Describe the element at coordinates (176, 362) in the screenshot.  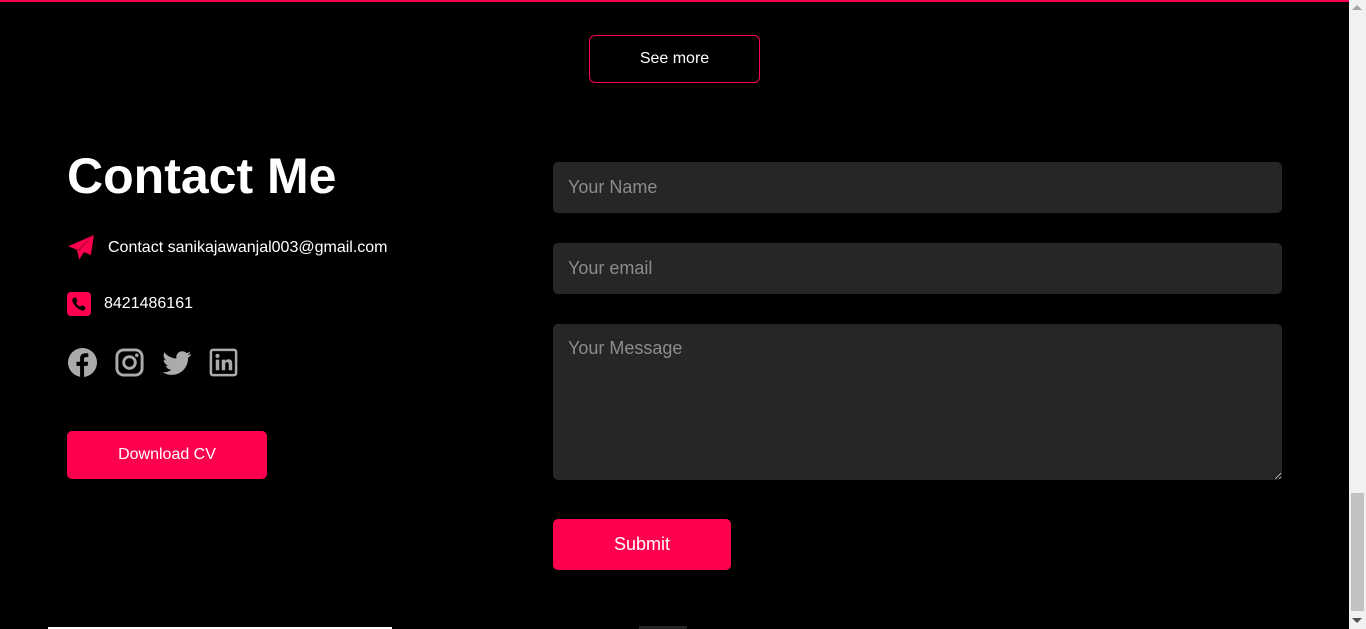
I see `twitter-icon` at that location.